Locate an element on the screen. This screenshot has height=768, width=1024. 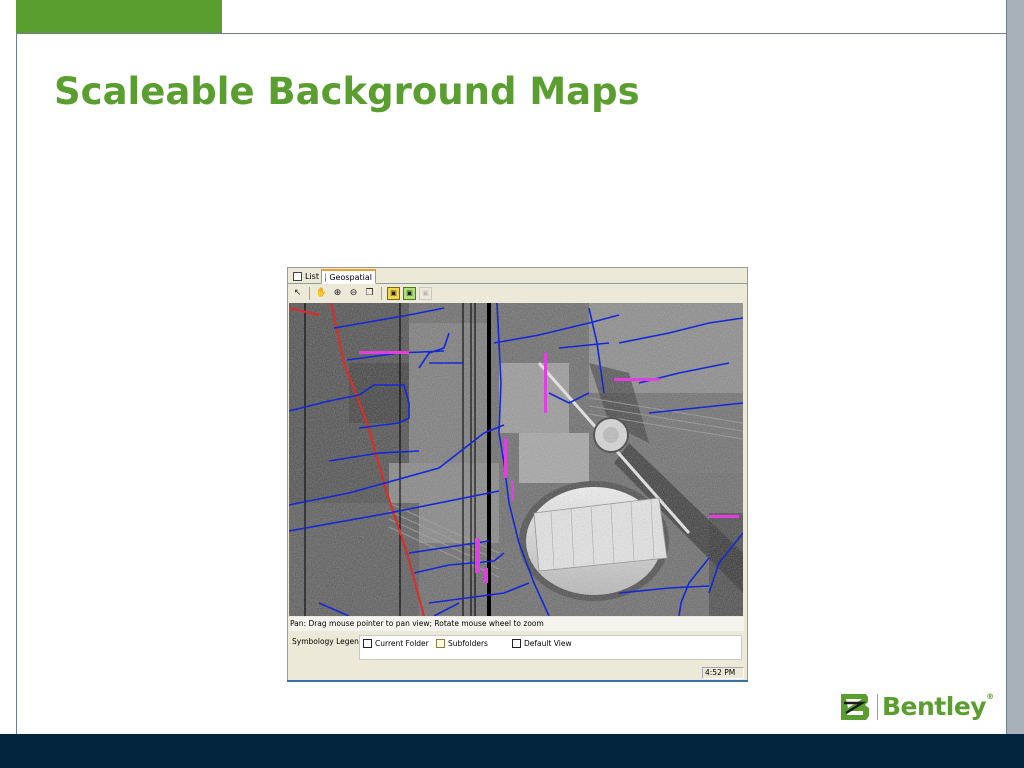
zoom-extents-icon: ❐ is located at coordinates (369, 293).